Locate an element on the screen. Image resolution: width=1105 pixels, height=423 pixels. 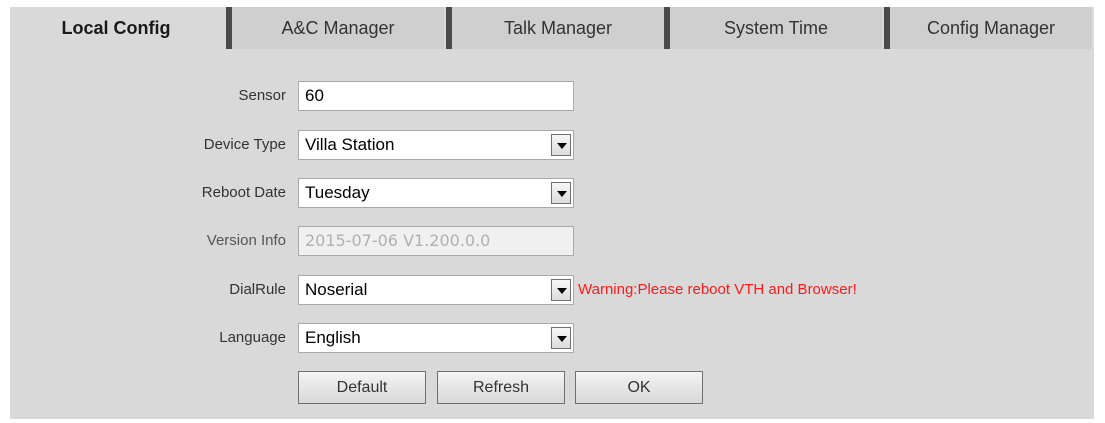
refresh-button: Refresh is located at coordinates (501, 387).